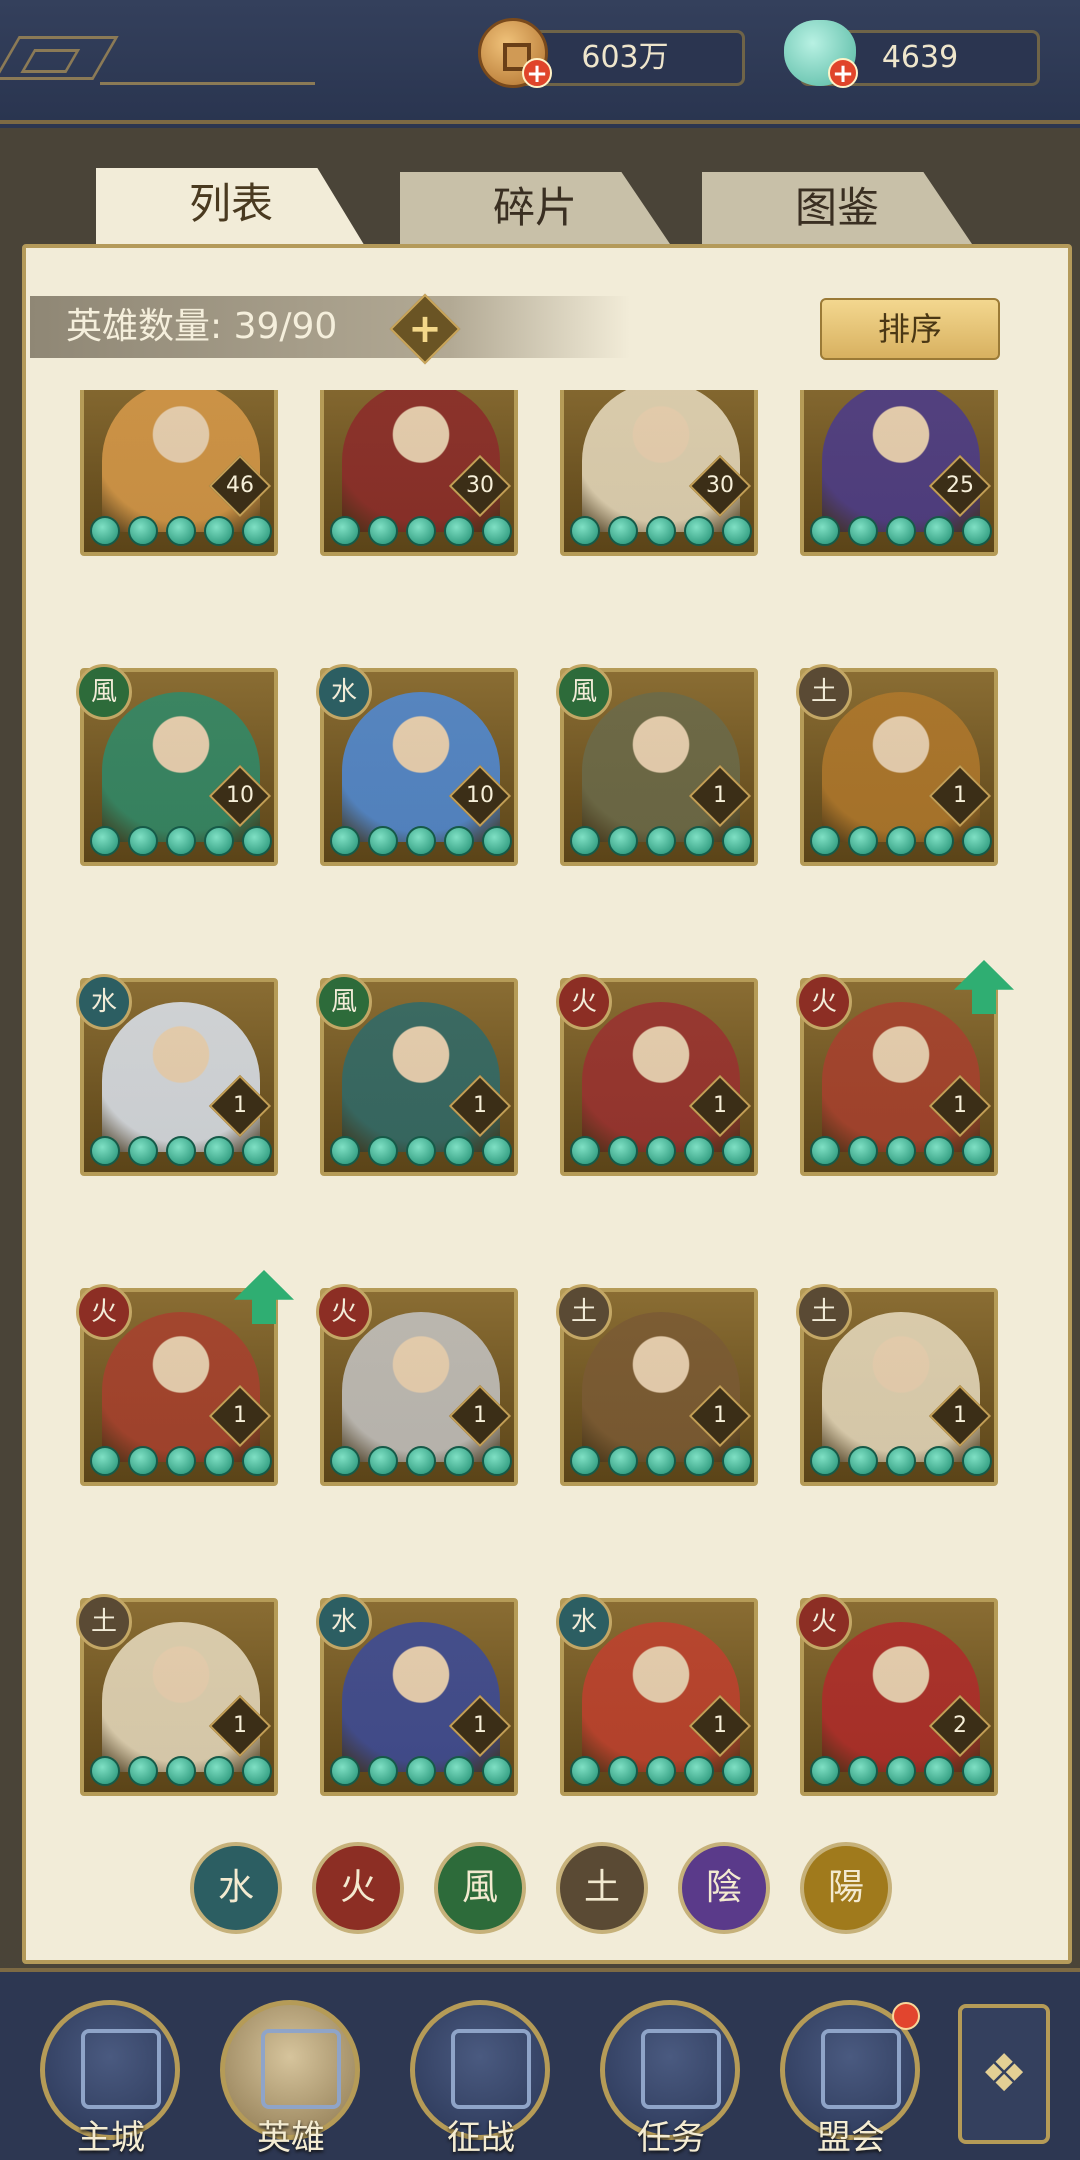 Image resolution: width=1080 pixels, height=2160 pixels. I want to click on hero-card: 火2, so click(897, 1695).